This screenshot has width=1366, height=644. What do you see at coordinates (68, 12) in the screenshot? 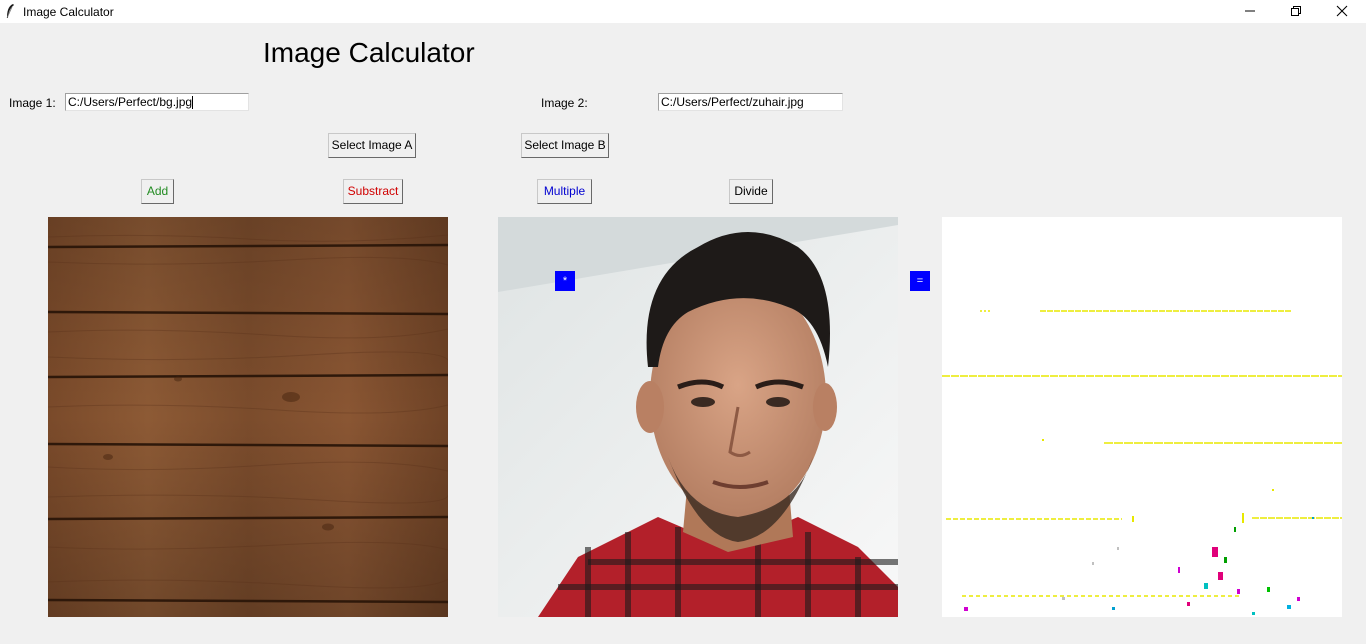
I see `window-title: Image Calculator` at bounding box center [68, 12].